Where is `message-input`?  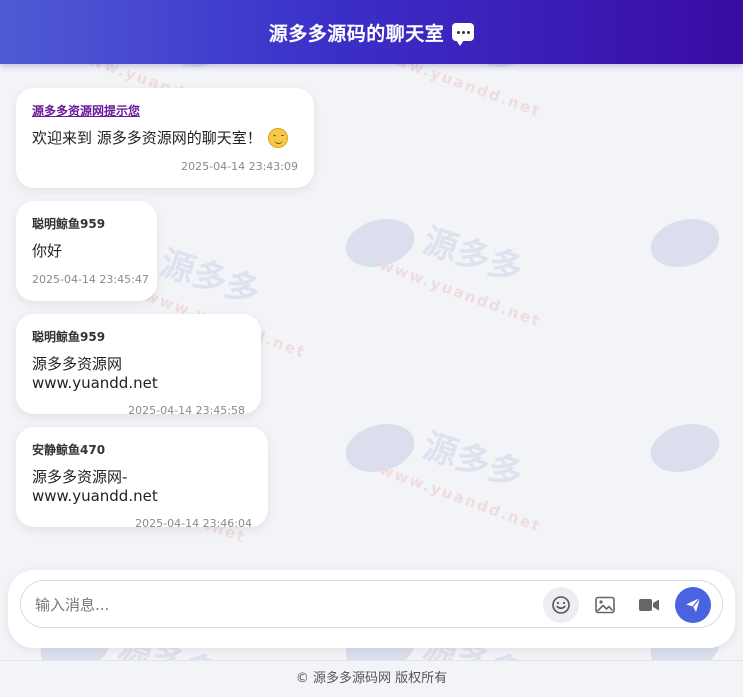 message-input is located at coordinates (285, 605).